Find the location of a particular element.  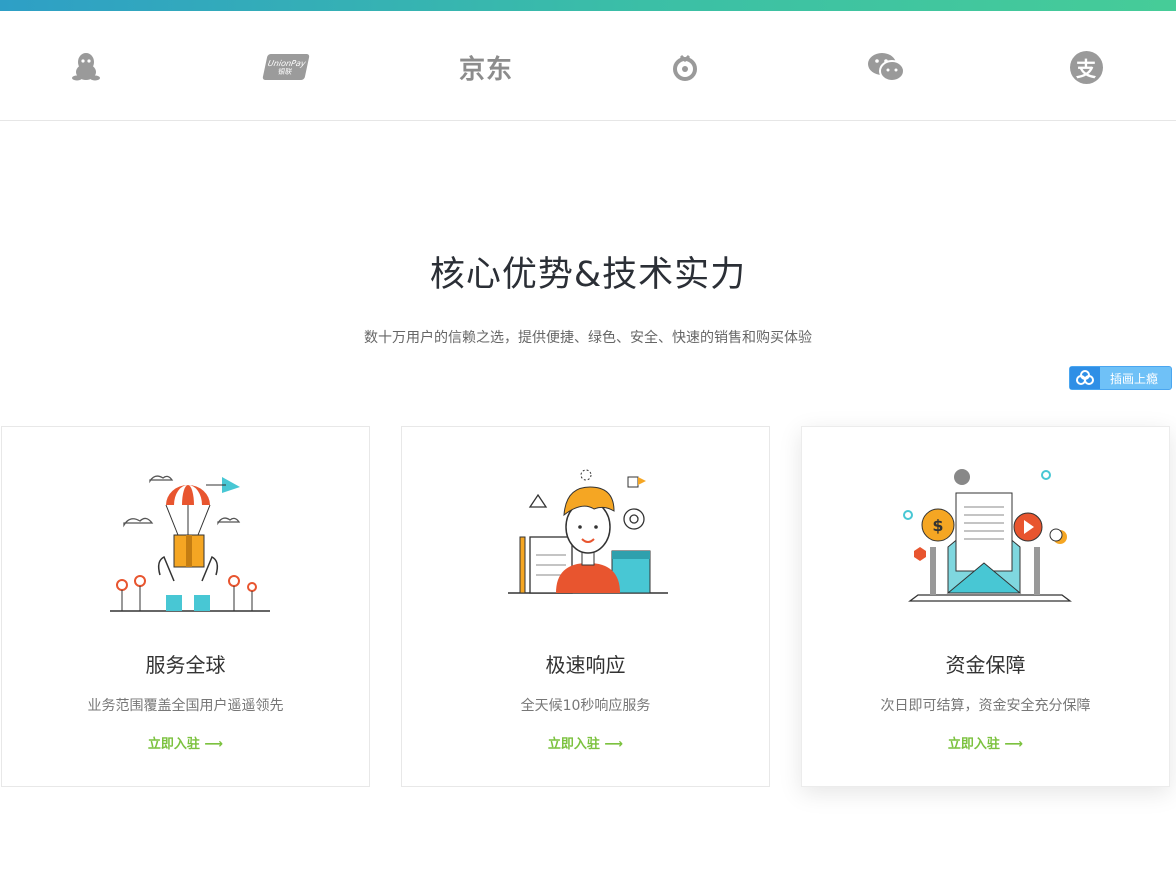

qq-logo-icon is located at coordinates (86, 67).